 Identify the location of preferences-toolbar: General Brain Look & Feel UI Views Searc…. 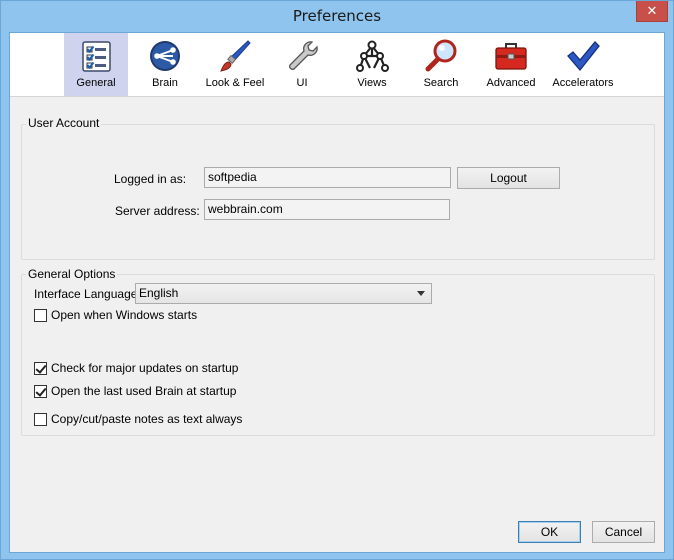
(337, 65).